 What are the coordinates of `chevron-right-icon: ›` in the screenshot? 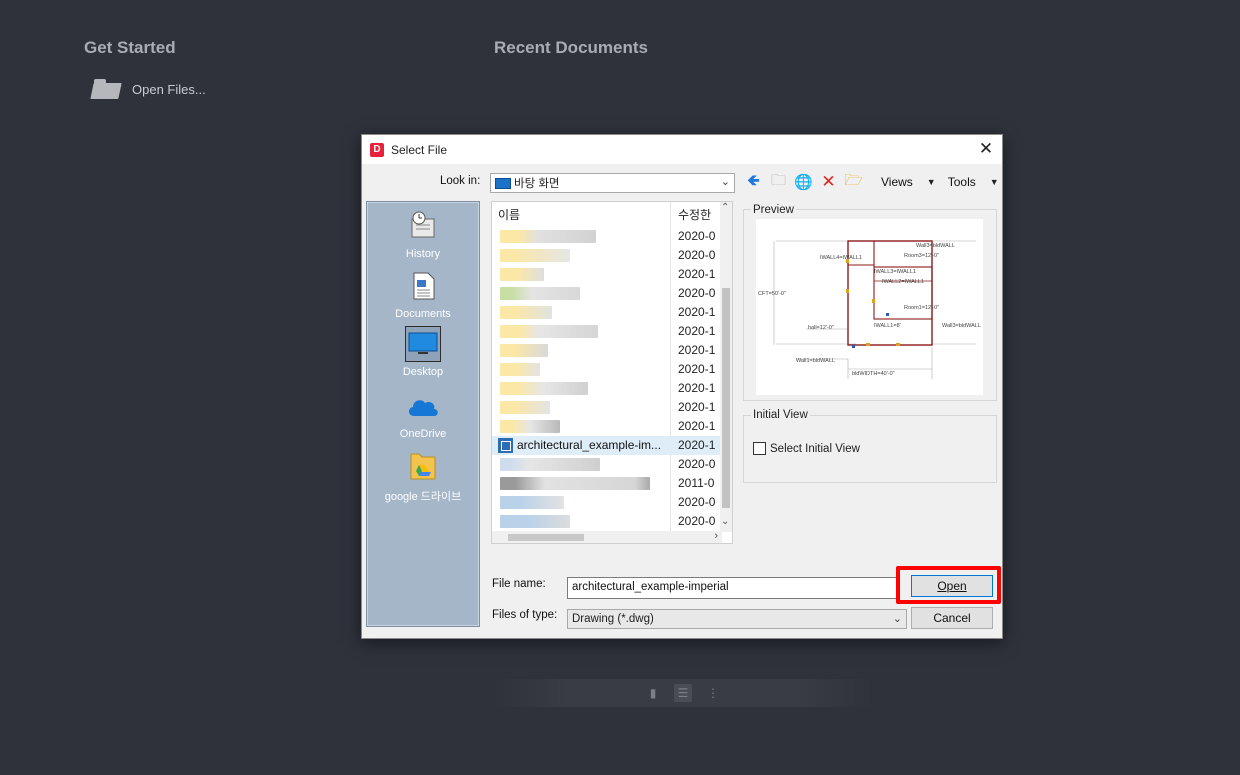 It's located at (716, 536).